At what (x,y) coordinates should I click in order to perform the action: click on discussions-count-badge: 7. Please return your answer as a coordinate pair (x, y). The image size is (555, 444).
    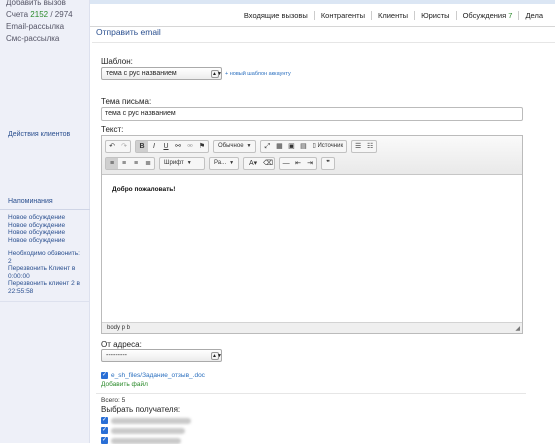
    Looking at the image, I should click on (510, 15).